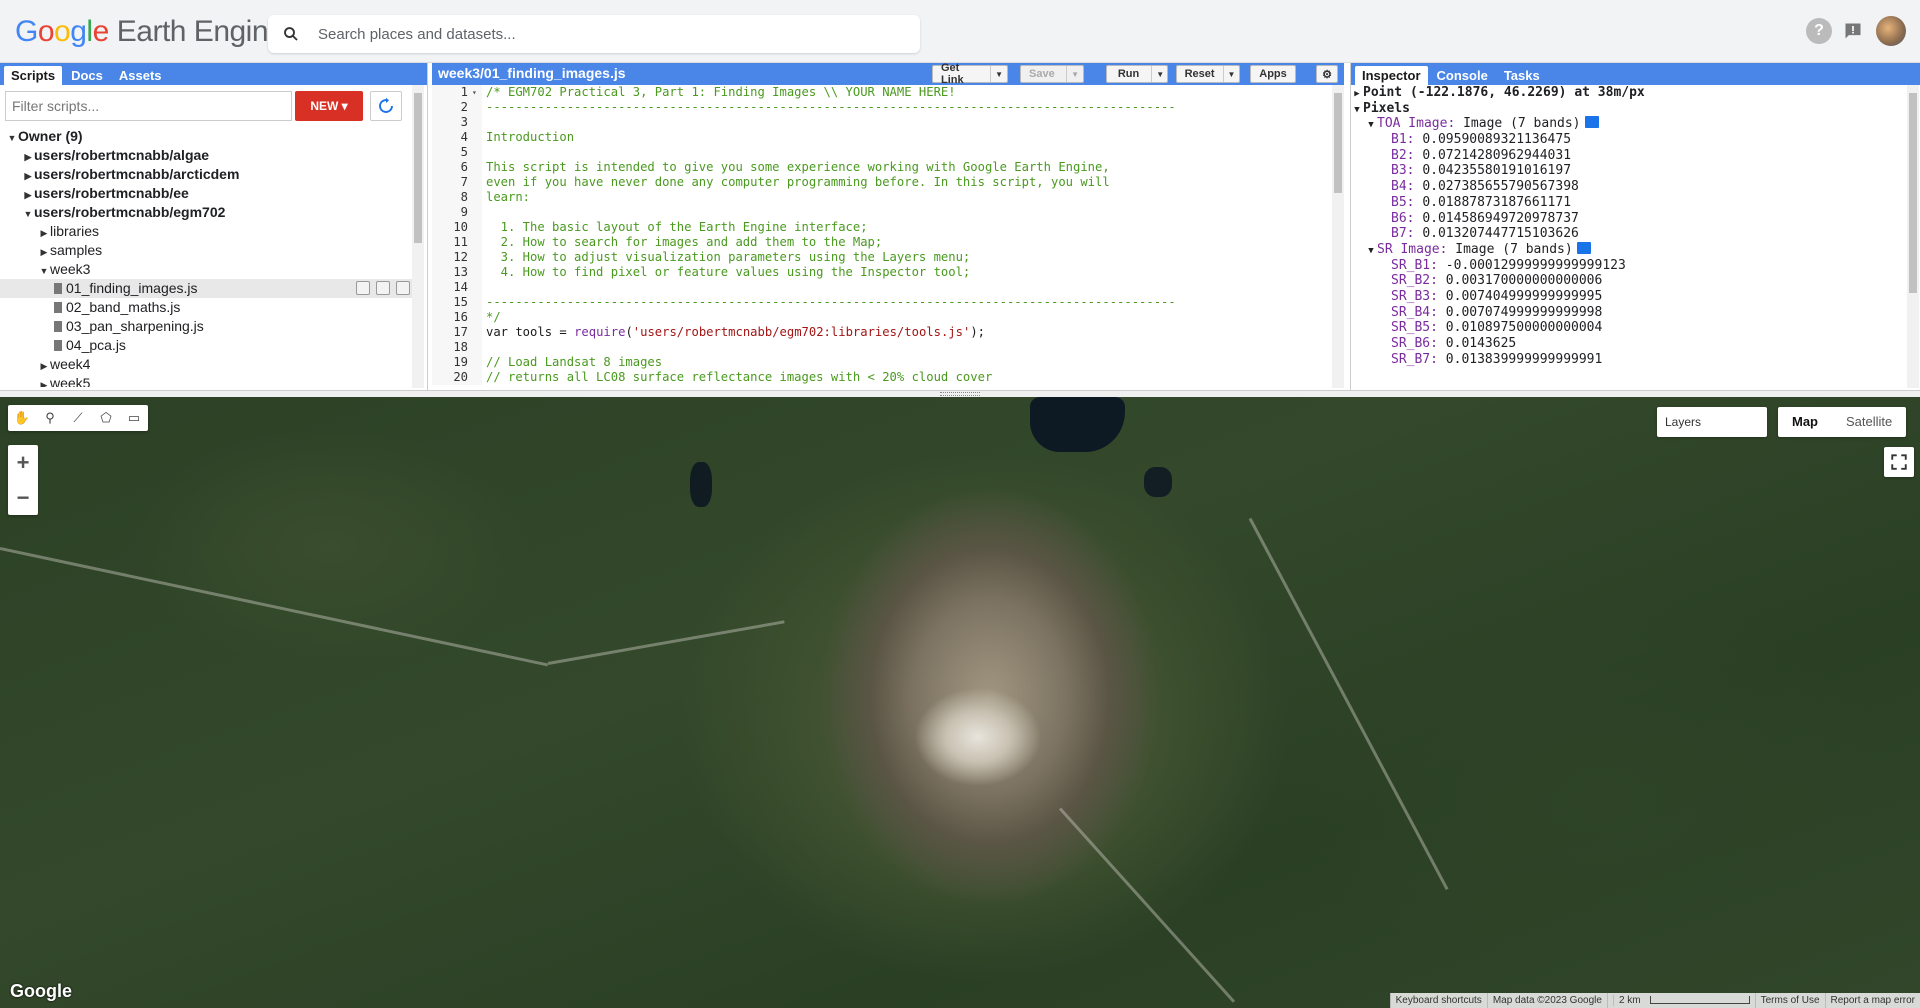 This screenshot has height=1008, width=1920. What do you see at coordinates (206, 345) in the screenshot?
I see `script-file-item: 04_pca.js` at bounding box center [206, 345].